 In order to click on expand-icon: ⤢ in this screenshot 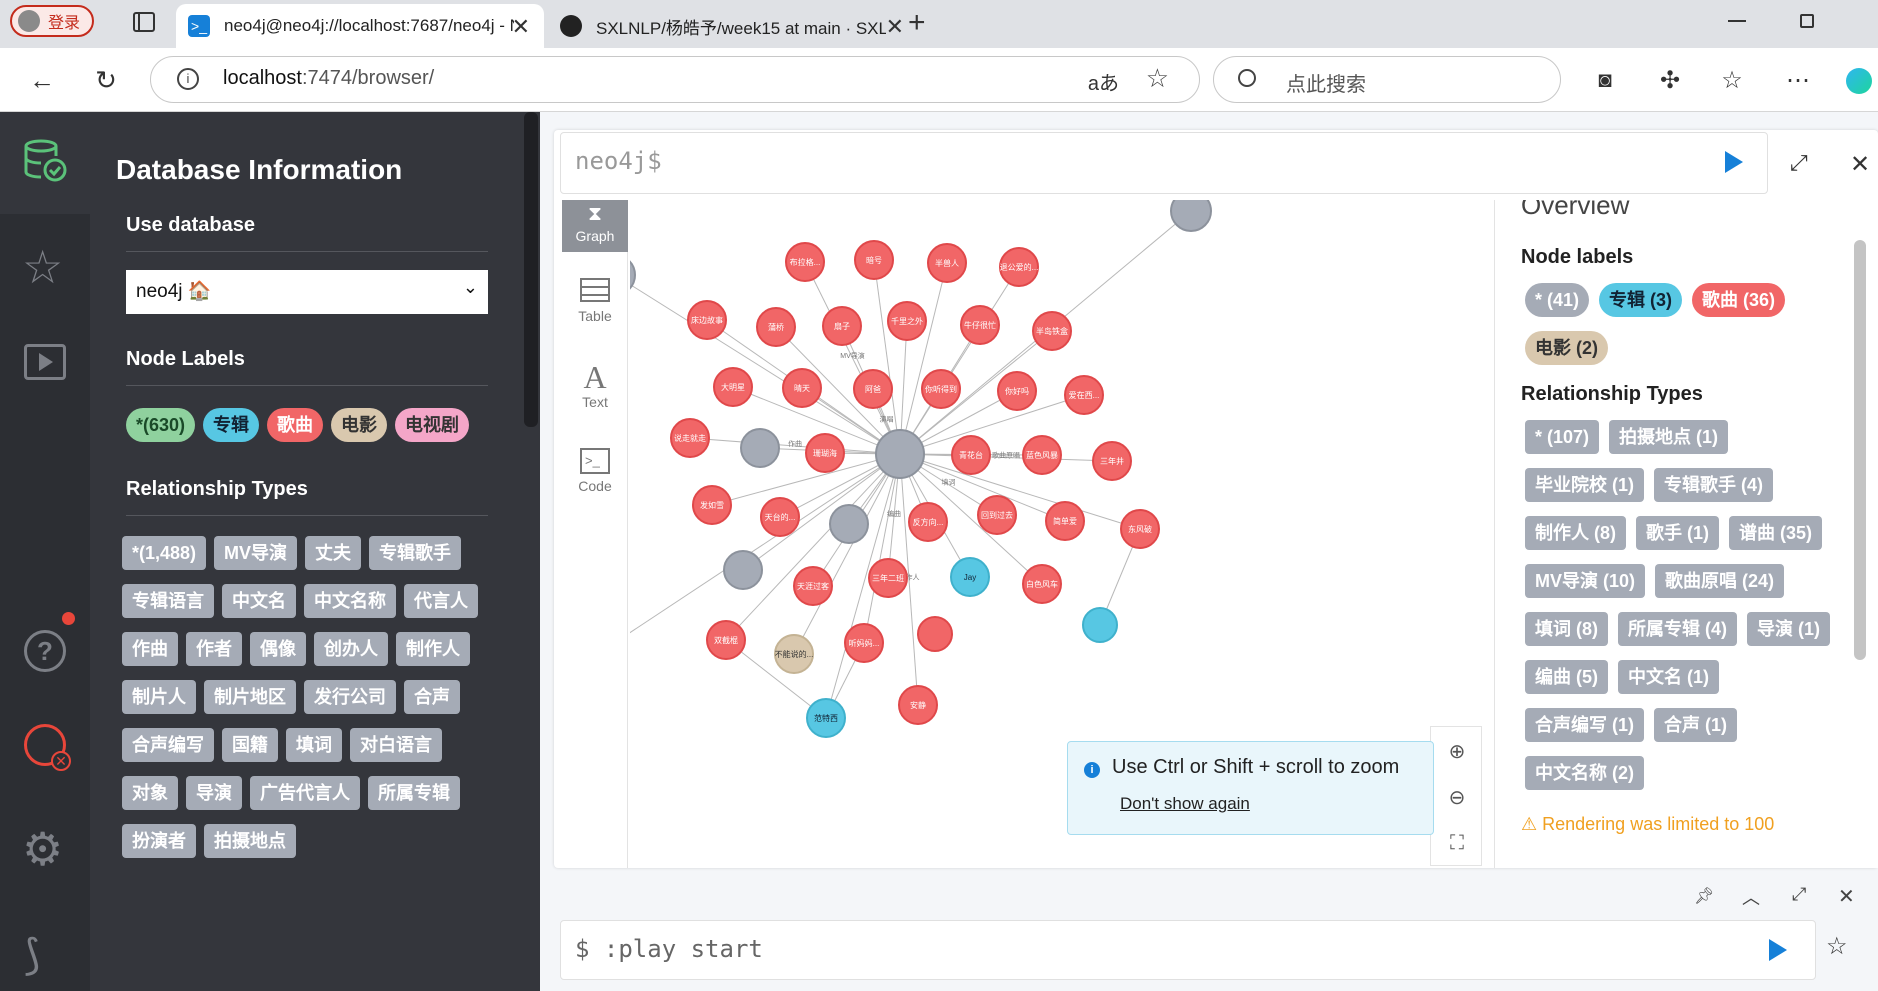, I will do `click(1799, 894)`.